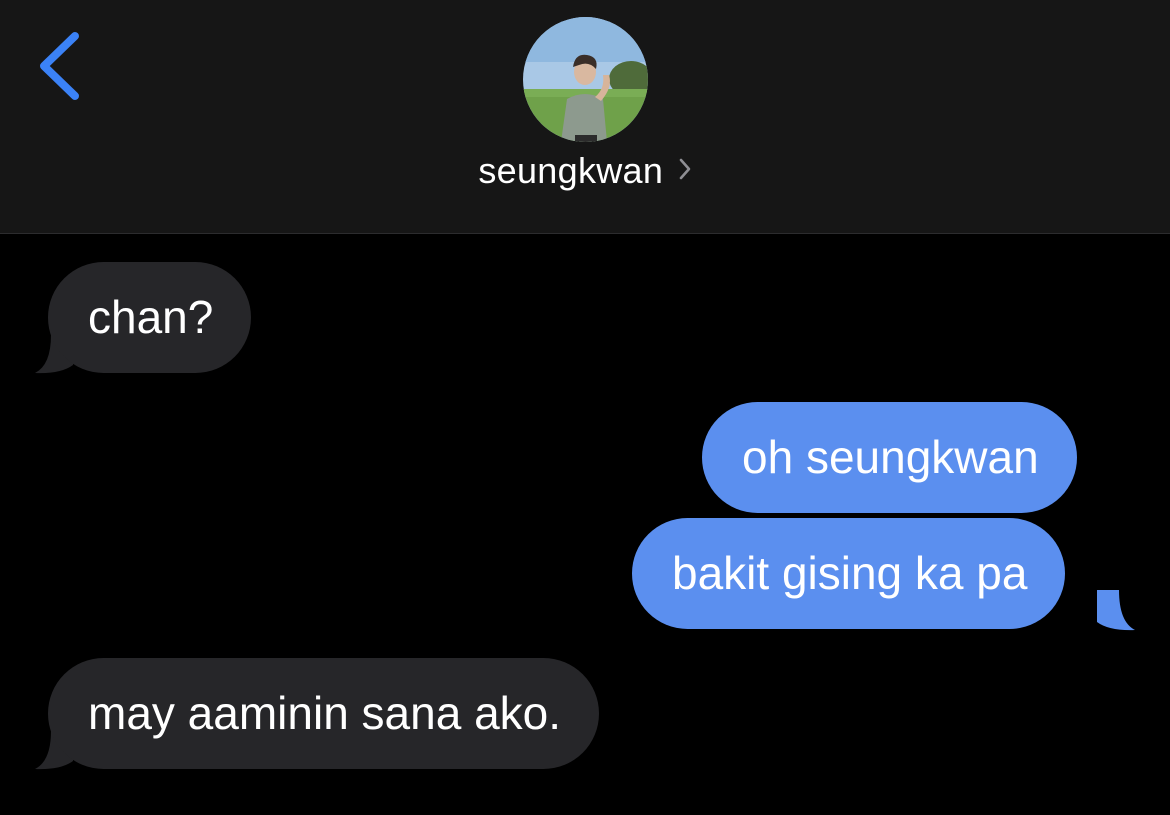 This screenshot has height=815, width=1170. Describe the element at coordinates (1116, 610) in the screenshot. I see `bubble-tail` at that location.